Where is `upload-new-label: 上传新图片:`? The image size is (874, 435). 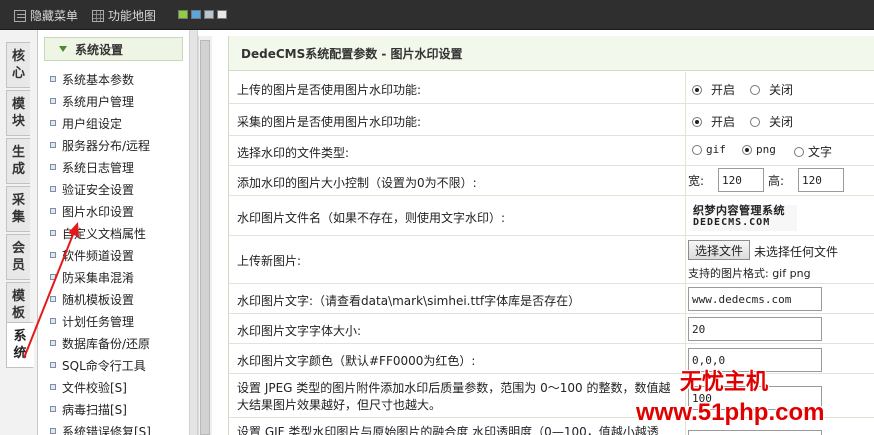 upload-new-label: 上传新图片: is located at coordinates (269, 261).